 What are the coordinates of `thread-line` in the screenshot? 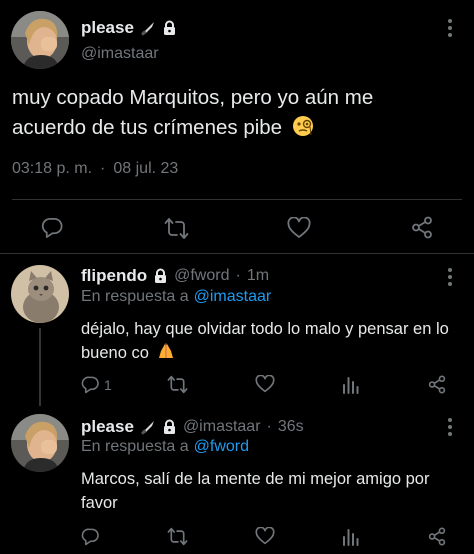 It's located at (40, 367).